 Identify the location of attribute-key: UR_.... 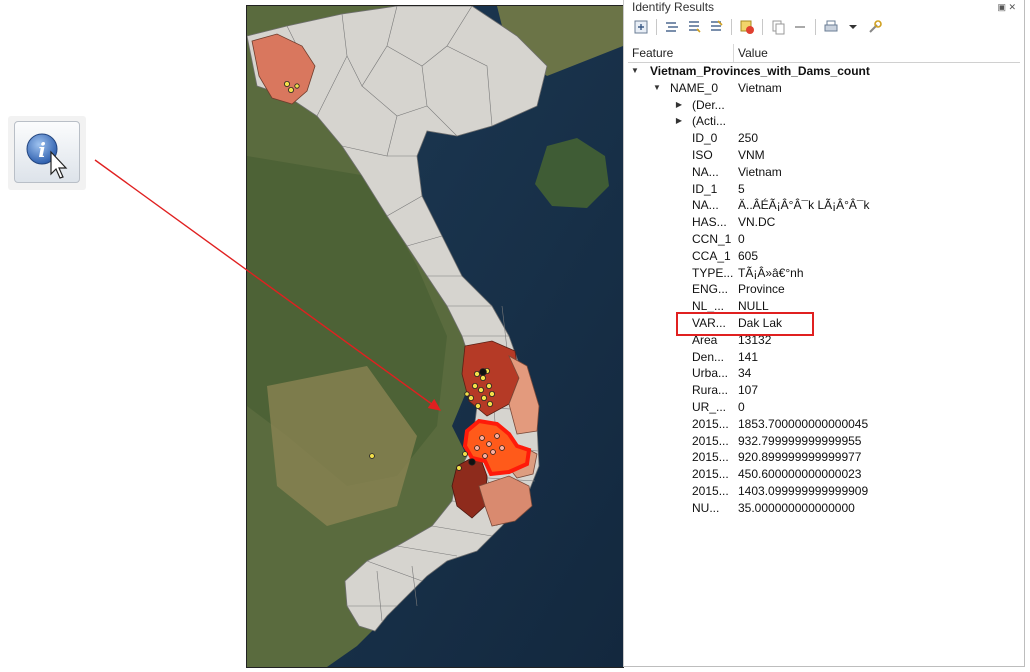
(709, 406).